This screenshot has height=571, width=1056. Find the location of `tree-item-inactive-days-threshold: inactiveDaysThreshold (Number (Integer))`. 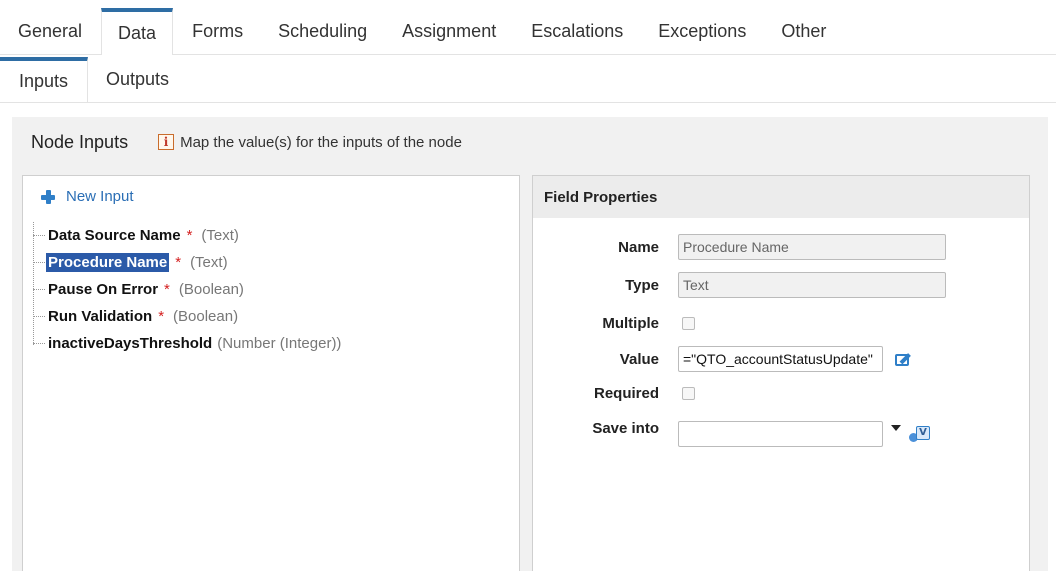

tree-item-inactive-days-threshold: inactiveDaysThreshold (Number (Integer)) is located at coordinates (187, 343).